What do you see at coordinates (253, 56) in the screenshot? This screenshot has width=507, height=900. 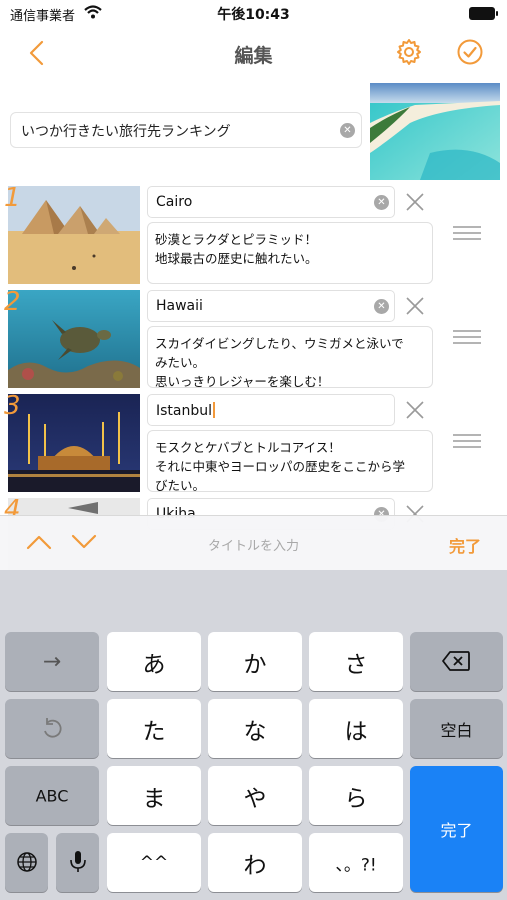 I see `page-title: 編集` at bounding box center [253, 56].